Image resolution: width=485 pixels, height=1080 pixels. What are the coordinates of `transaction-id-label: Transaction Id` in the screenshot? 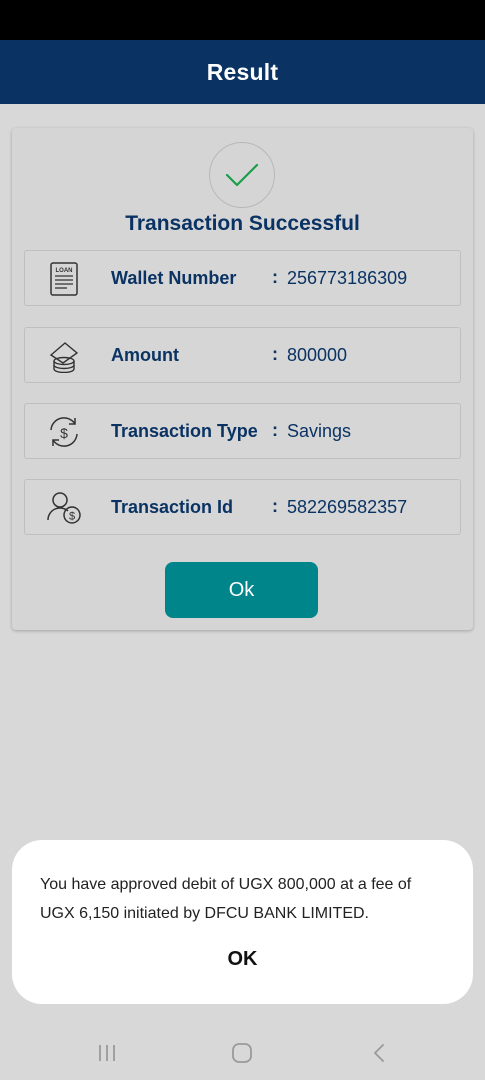 It's located at (172, 507).